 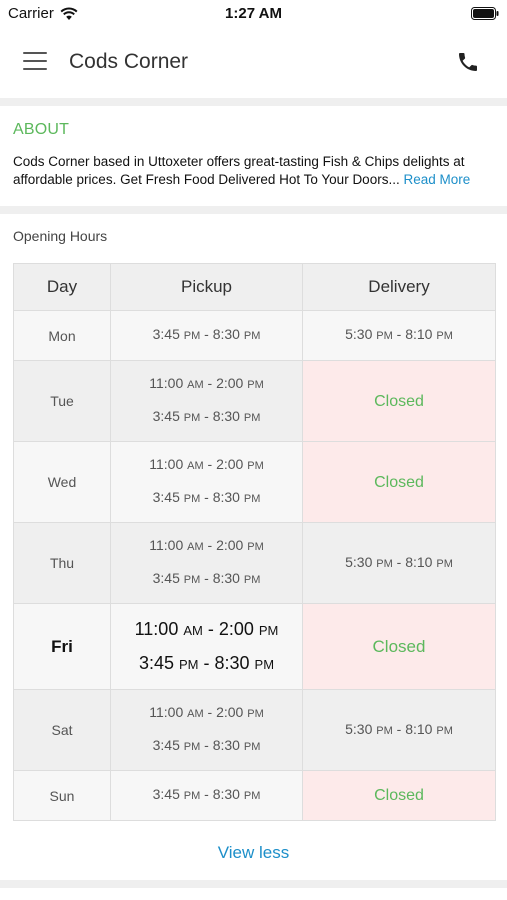 I want to click on page-title: Cods Corner, so click(x=129, y=61).